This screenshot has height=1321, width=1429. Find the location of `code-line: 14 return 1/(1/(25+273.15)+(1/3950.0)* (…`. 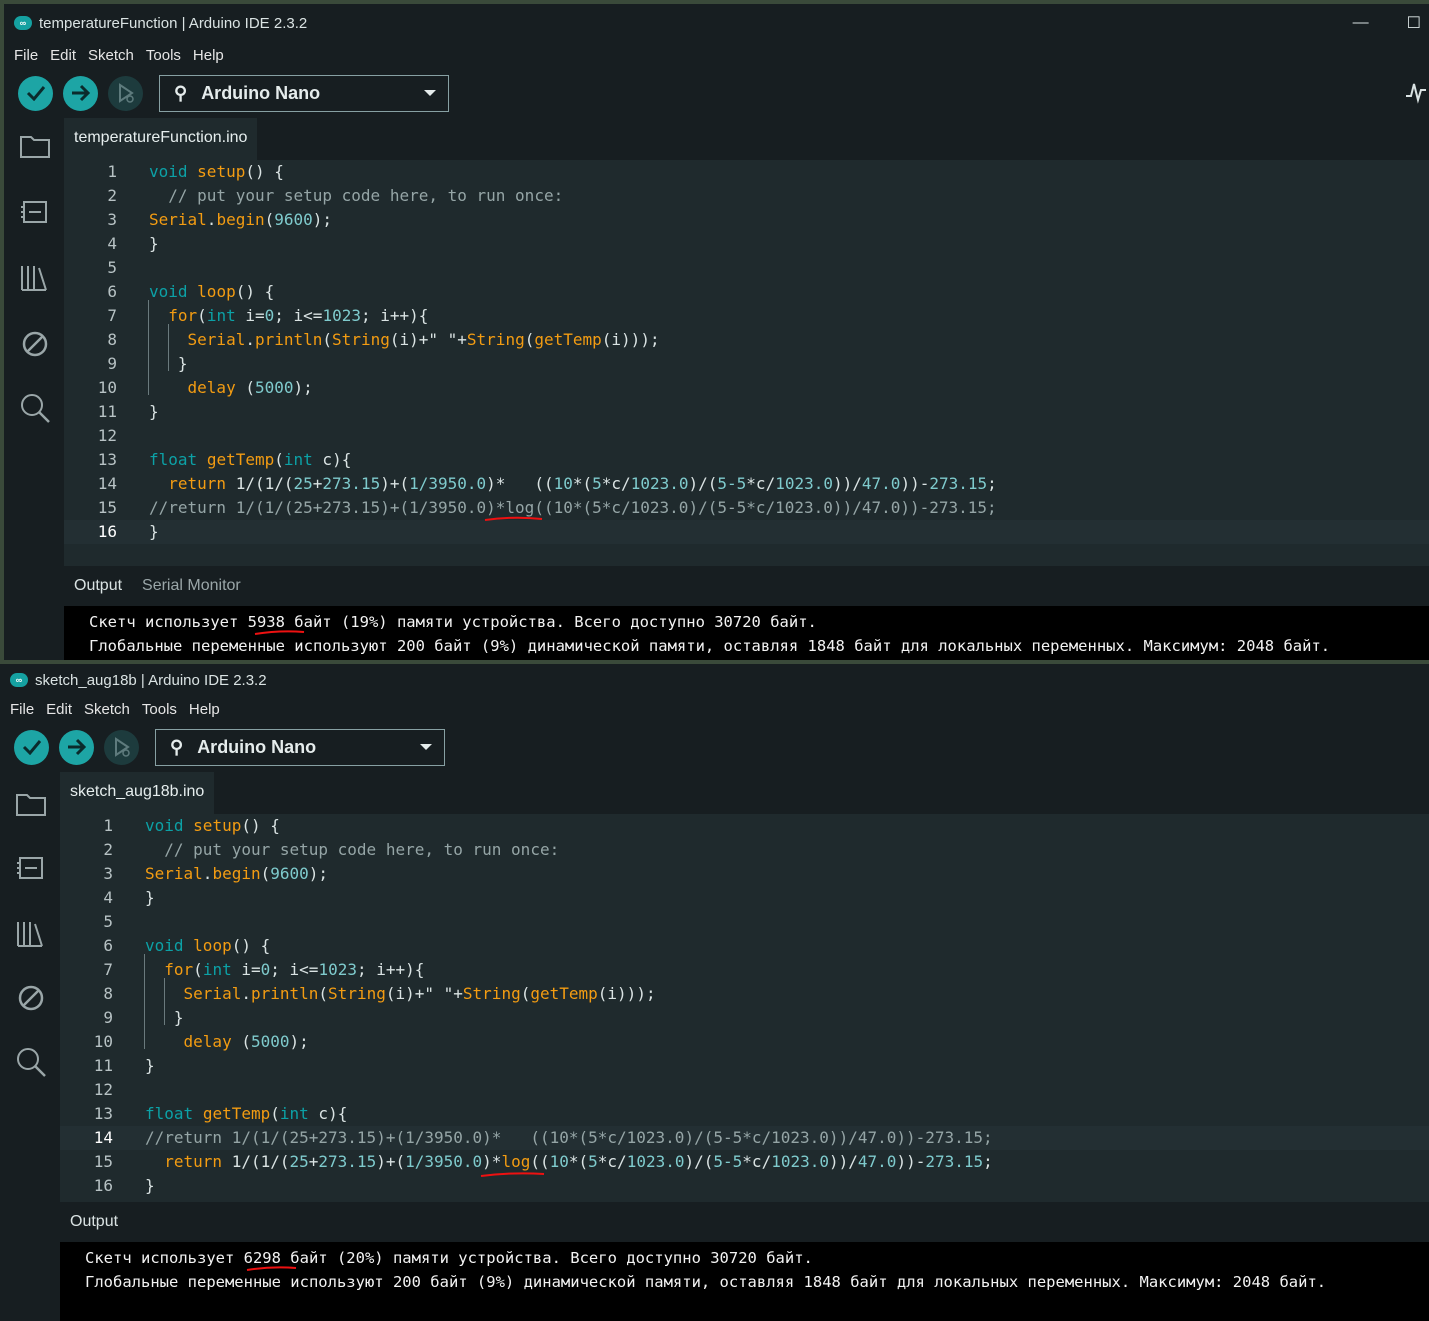

code-line: 14 return 1/(1/(25+273.15)+(1/3950.0)* (… is located at coordinates (746, 484).